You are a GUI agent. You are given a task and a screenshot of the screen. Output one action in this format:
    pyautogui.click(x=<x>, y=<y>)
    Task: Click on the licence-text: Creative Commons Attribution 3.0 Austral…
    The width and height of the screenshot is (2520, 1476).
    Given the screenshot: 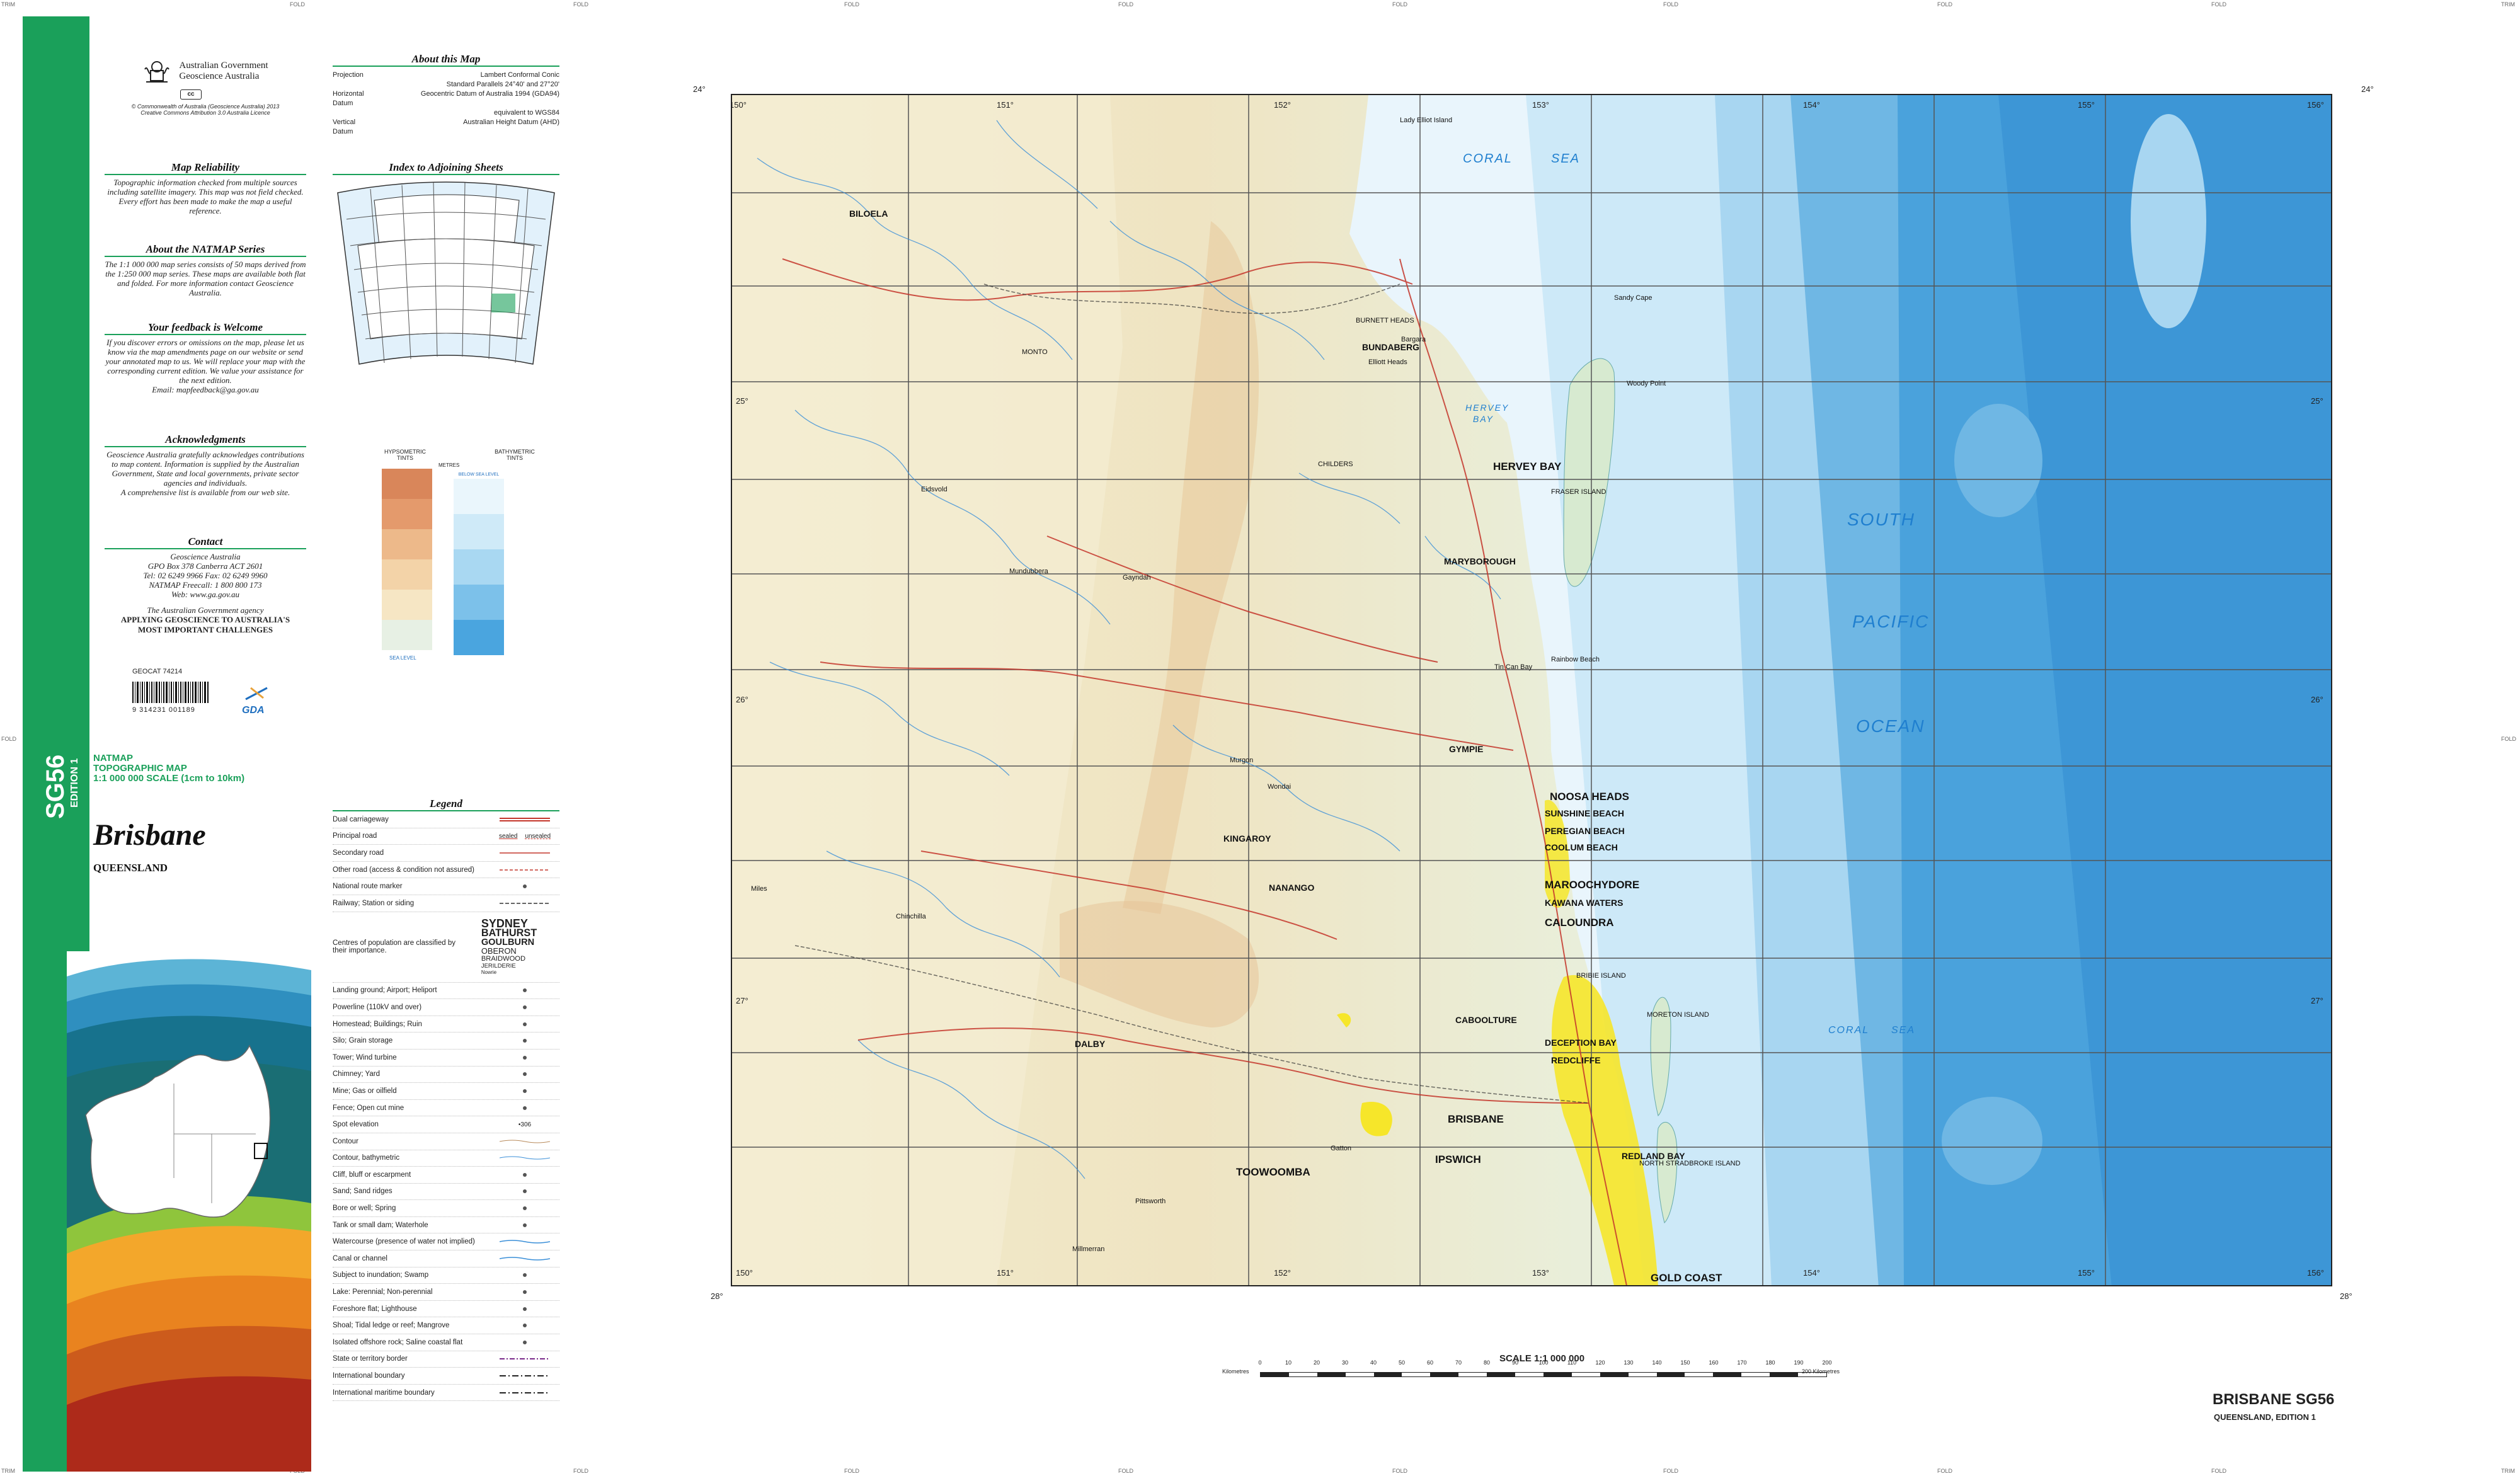 What is the action you would take?
    pyautogui.click(x=205, y=113)
    